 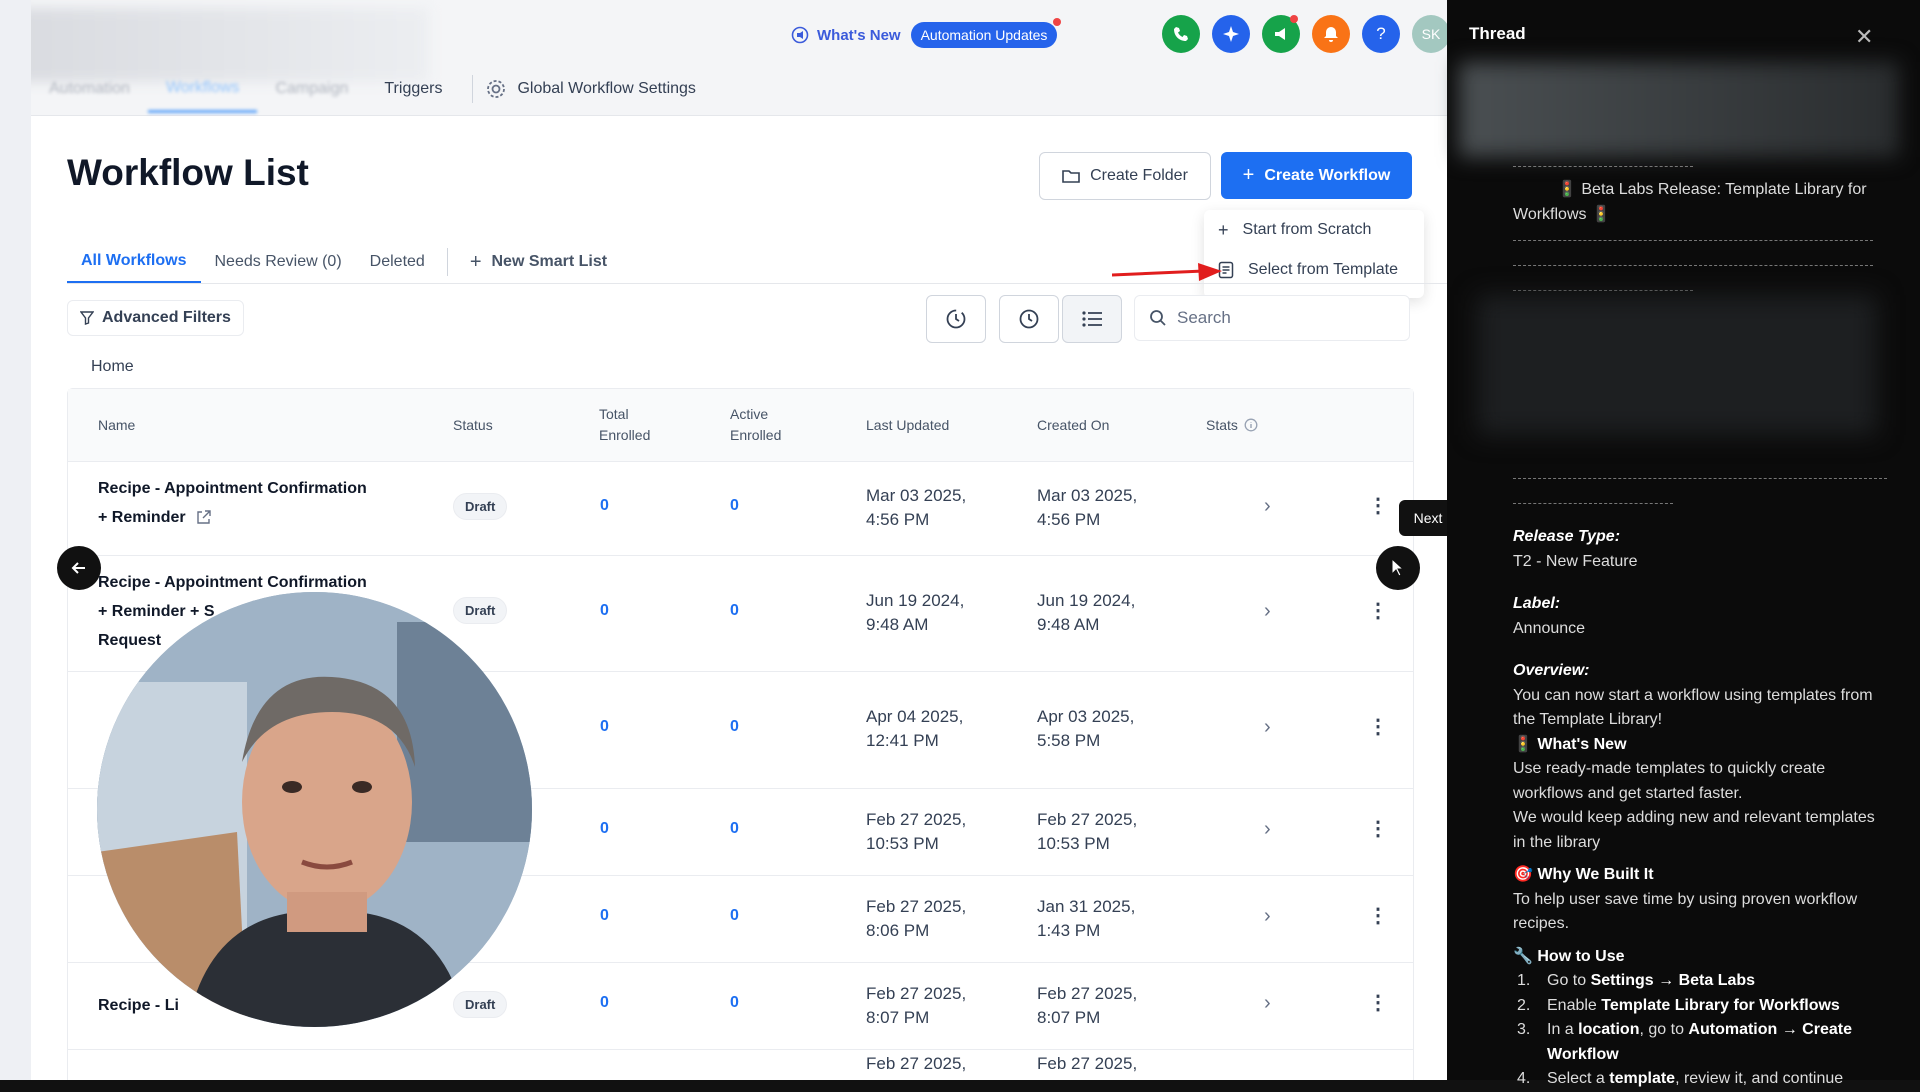 I want to click on search-icon, so click(x=1158, y=318).